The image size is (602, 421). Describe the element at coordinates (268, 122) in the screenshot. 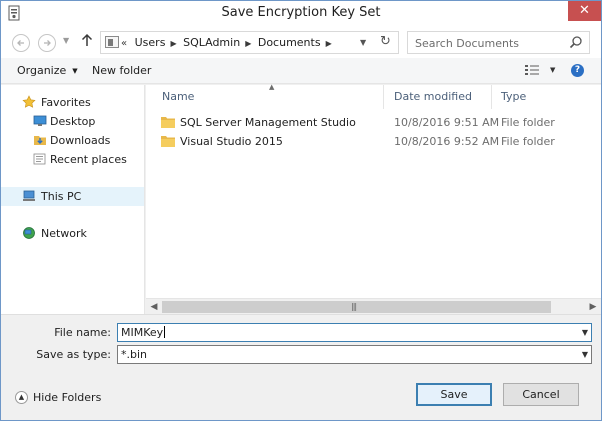

I see `file-name: SQL Server Management Studio` at that location.